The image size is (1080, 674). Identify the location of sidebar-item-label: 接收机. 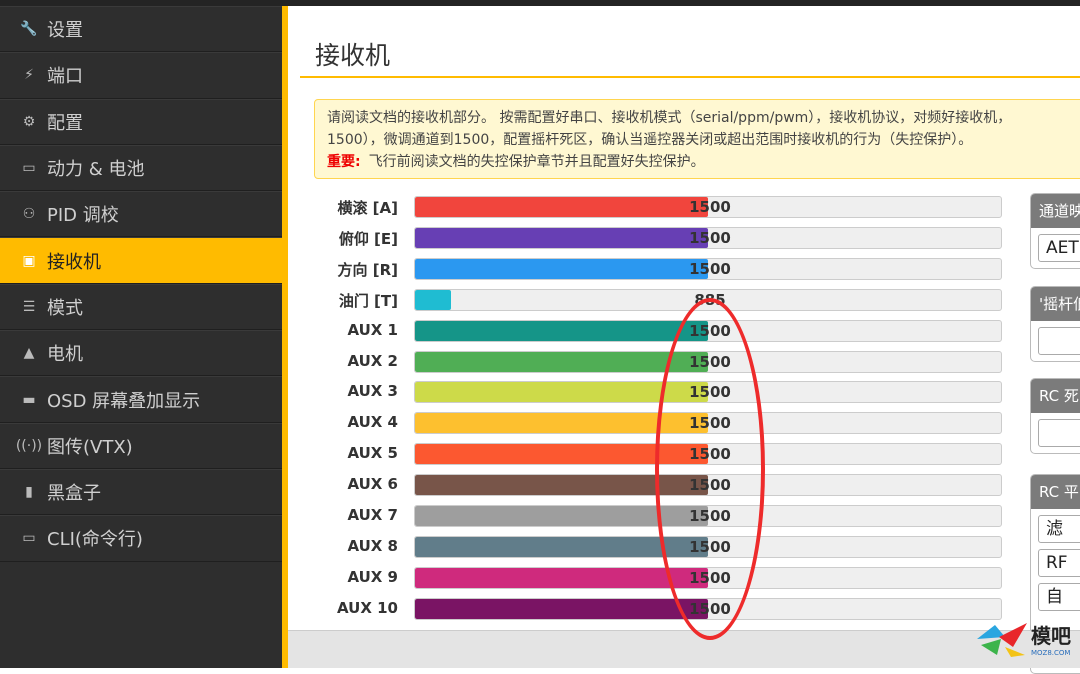
(74, 262).